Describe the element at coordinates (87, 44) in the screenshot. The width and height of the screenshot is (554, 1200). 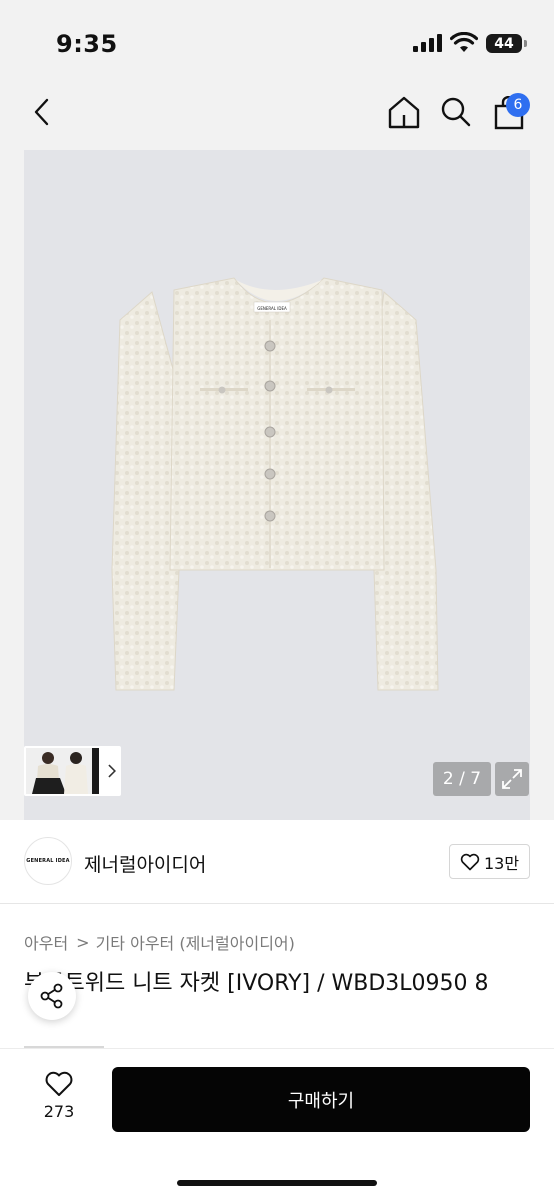
I see `status-time: 9:35` at that location.